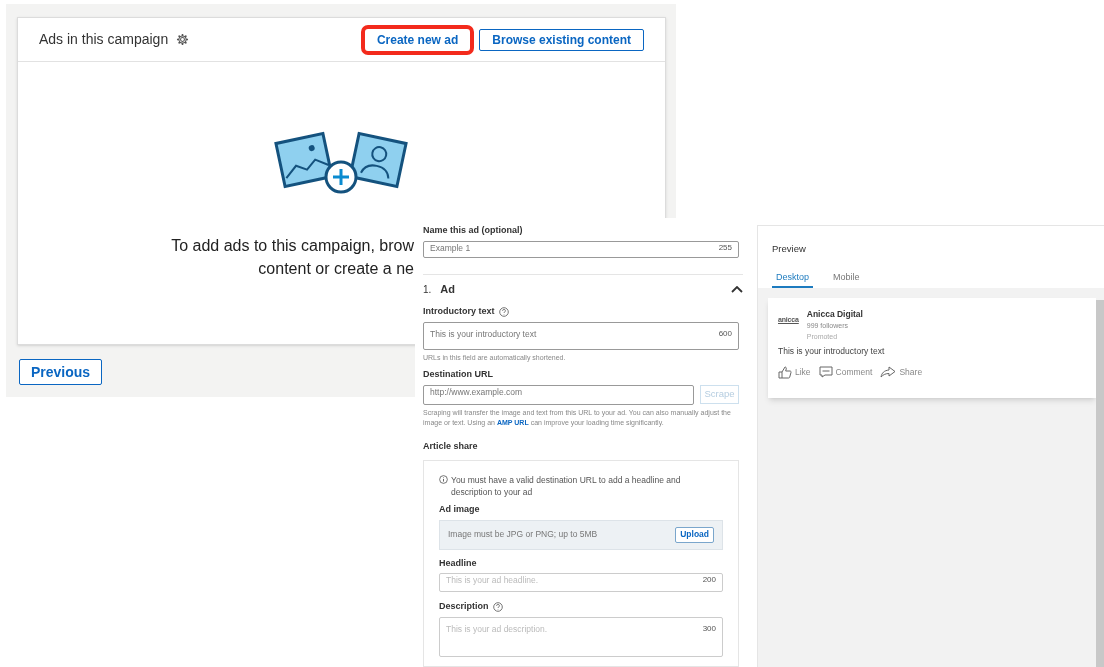  Describe the element at coordinates (794, 372) in the screenshot. I see `post-action: Like` at that location.